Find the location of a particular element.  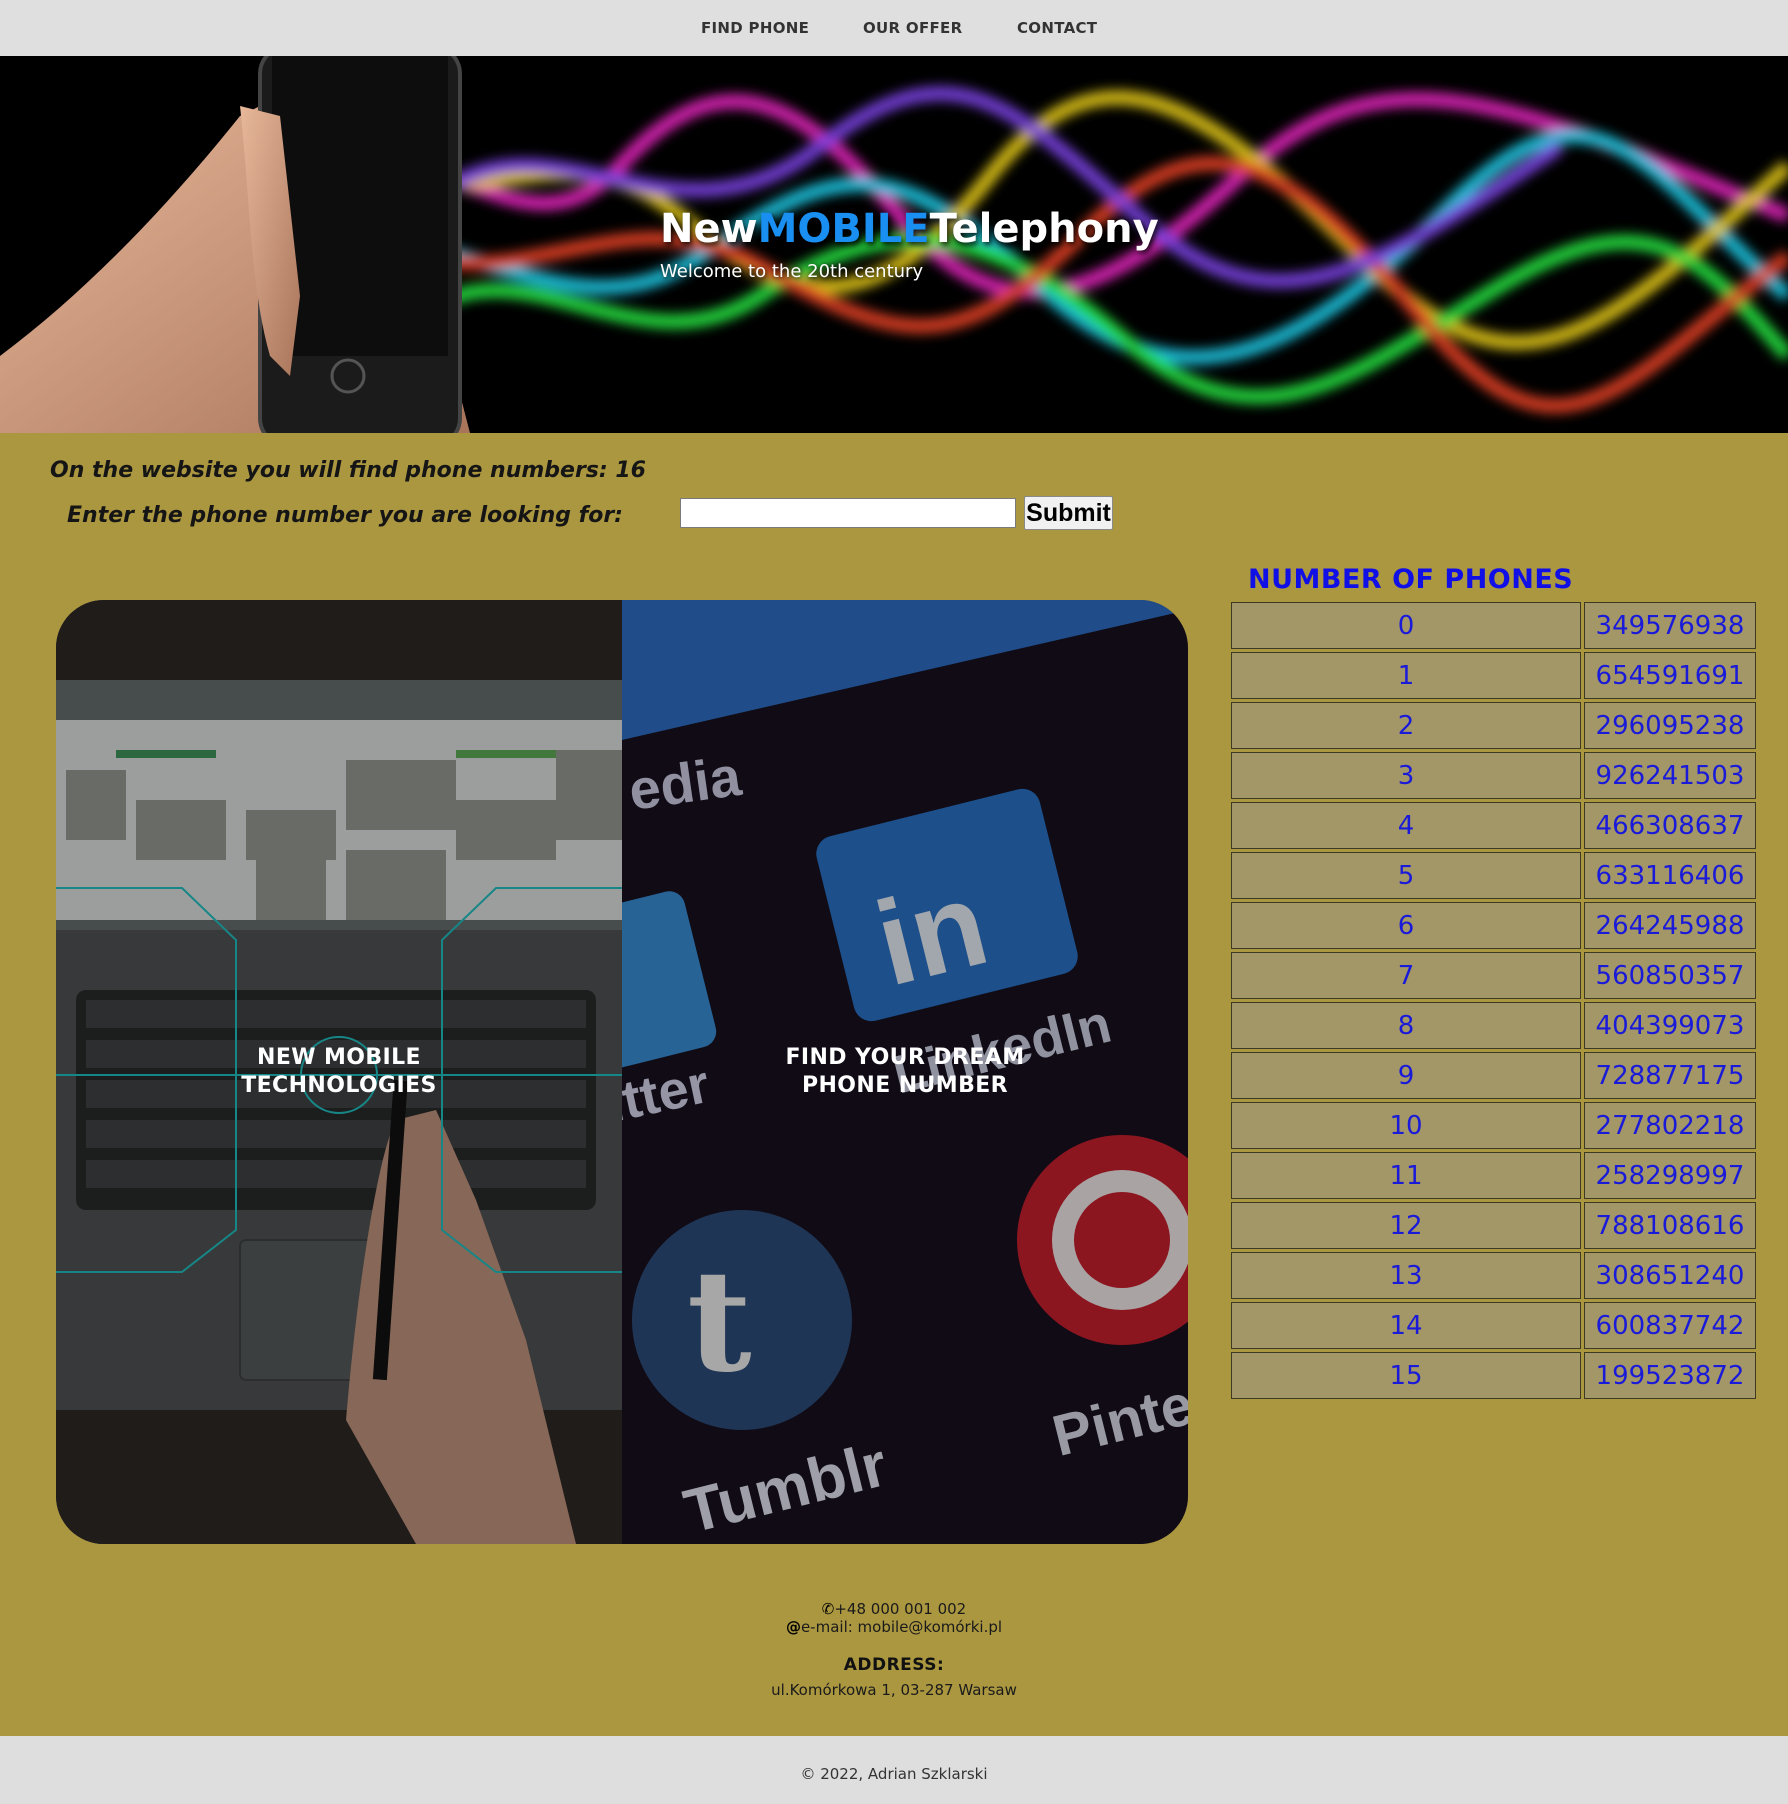

card-title: NEW MOBILE TECHNOLOGIES is located at coordinates (339, 1071).